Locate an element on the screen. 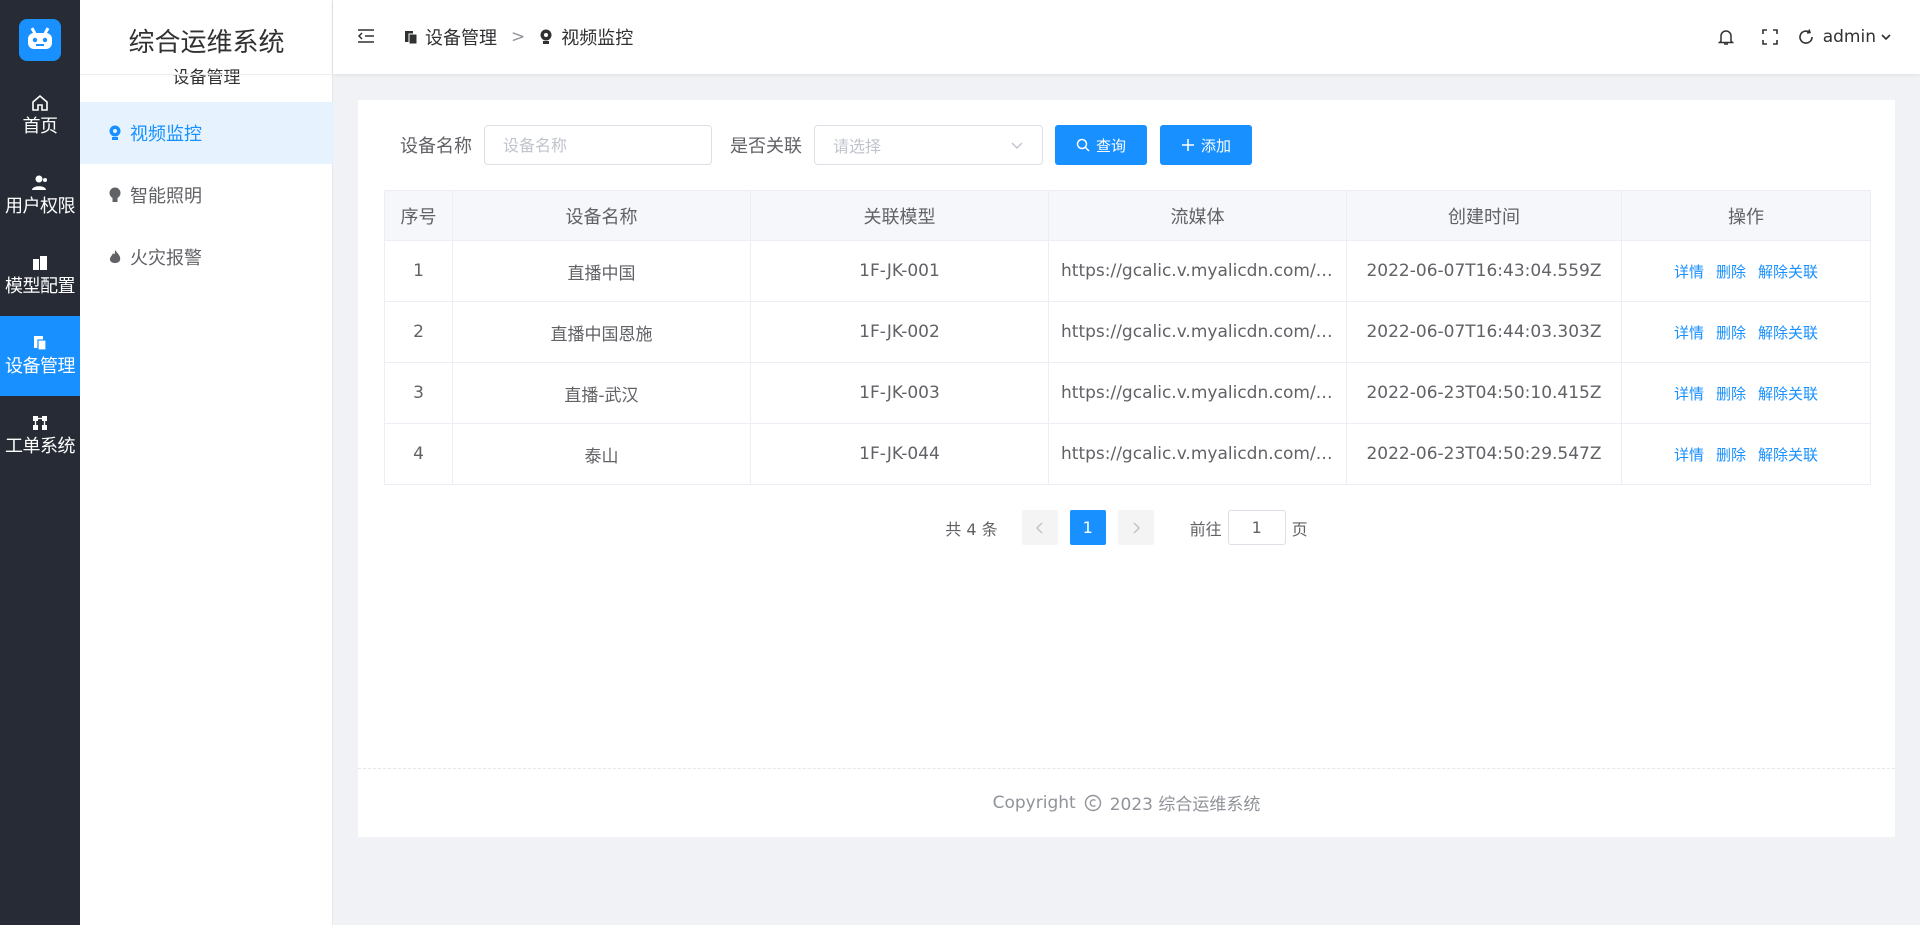 The height and width of the screenshot is (925, 1920). cell-name: 直播中国恩施 is located at coordinates (601, 332).